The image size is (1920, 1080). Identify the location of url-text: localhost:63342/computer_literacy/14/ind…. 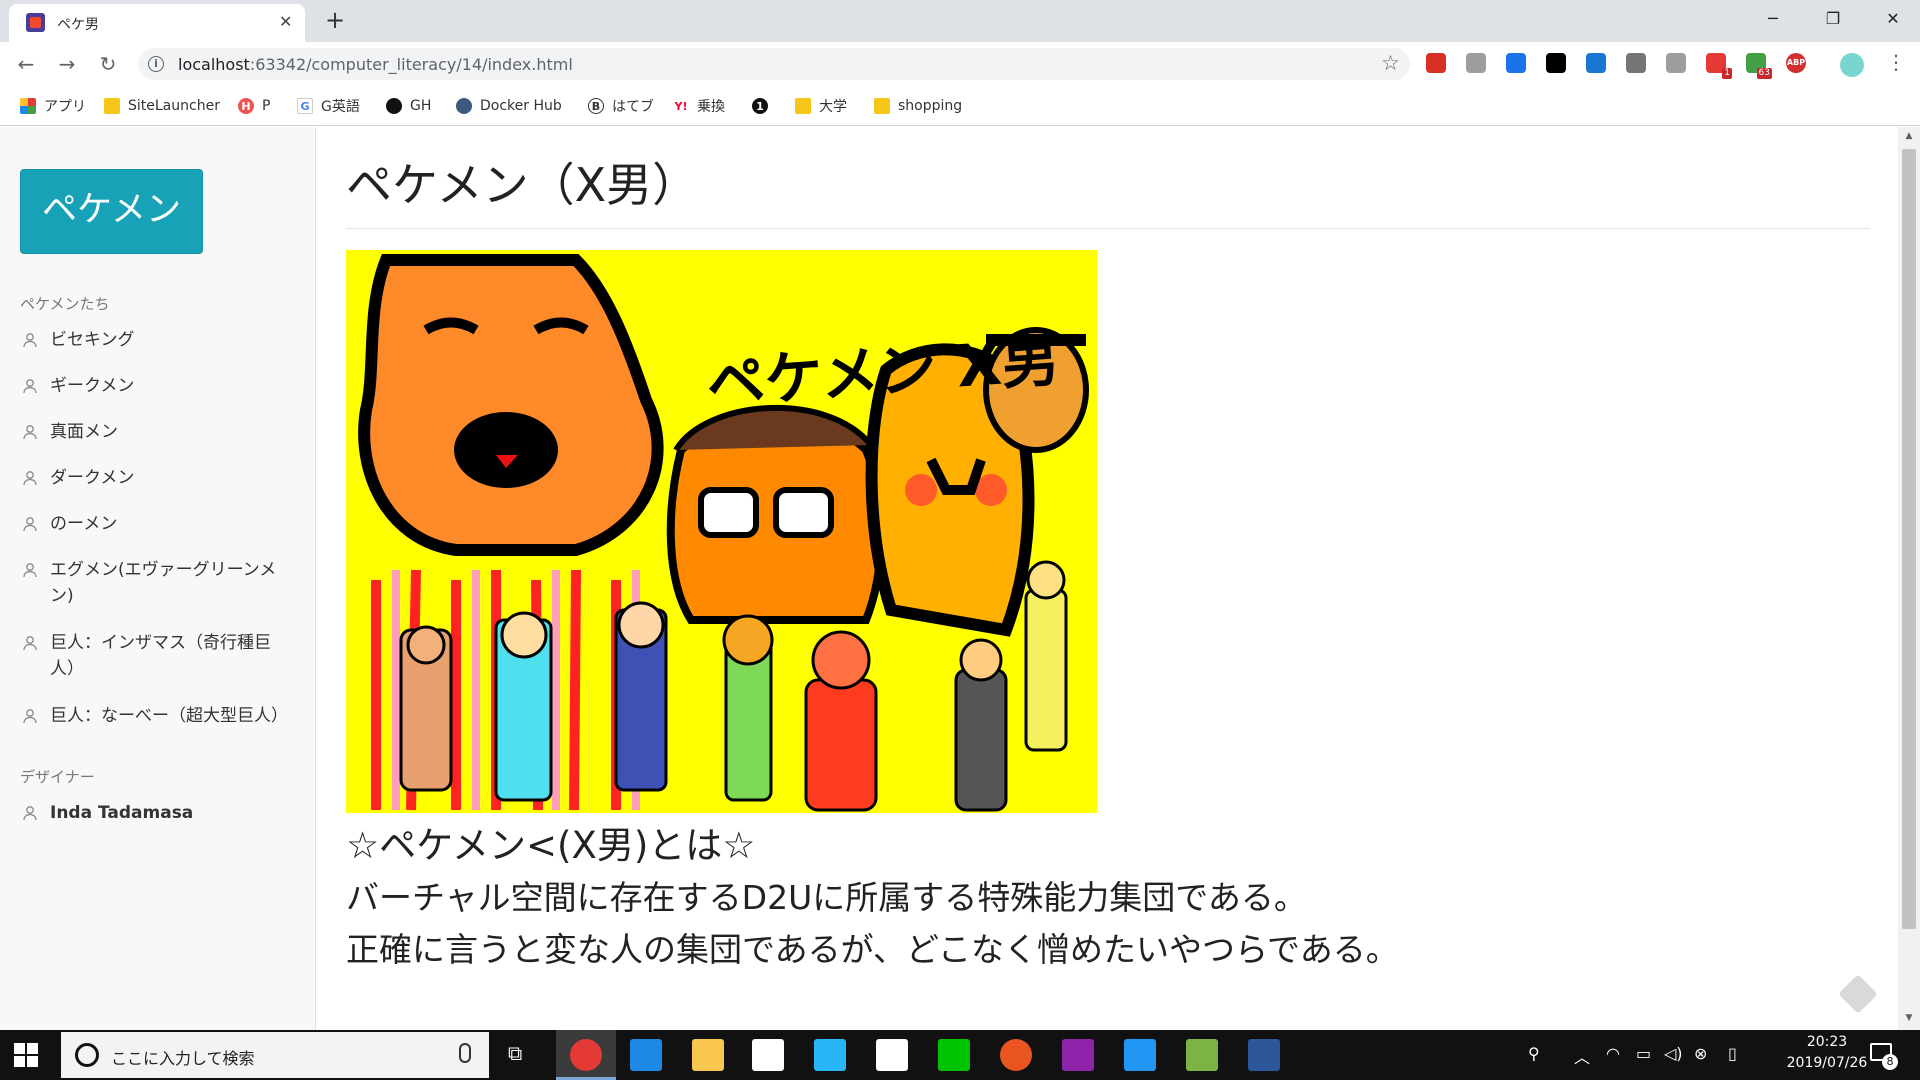
(375, 64).